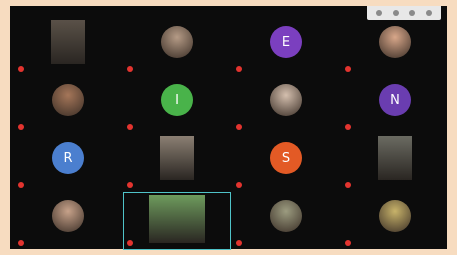  What do you see at coordinates (395, 13) in the screenshot?
I see `settings-icon` at bounding box center [395, 13].